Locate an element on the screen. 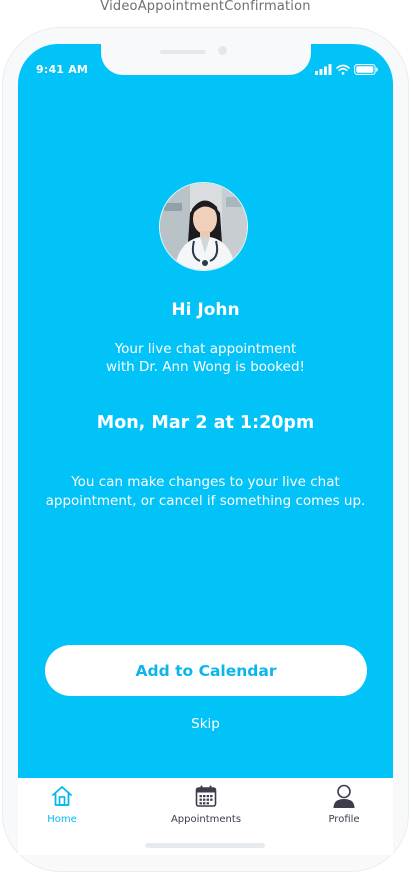 The image size is (411, 874). phone-speaker is located at coordinates (183, 52).